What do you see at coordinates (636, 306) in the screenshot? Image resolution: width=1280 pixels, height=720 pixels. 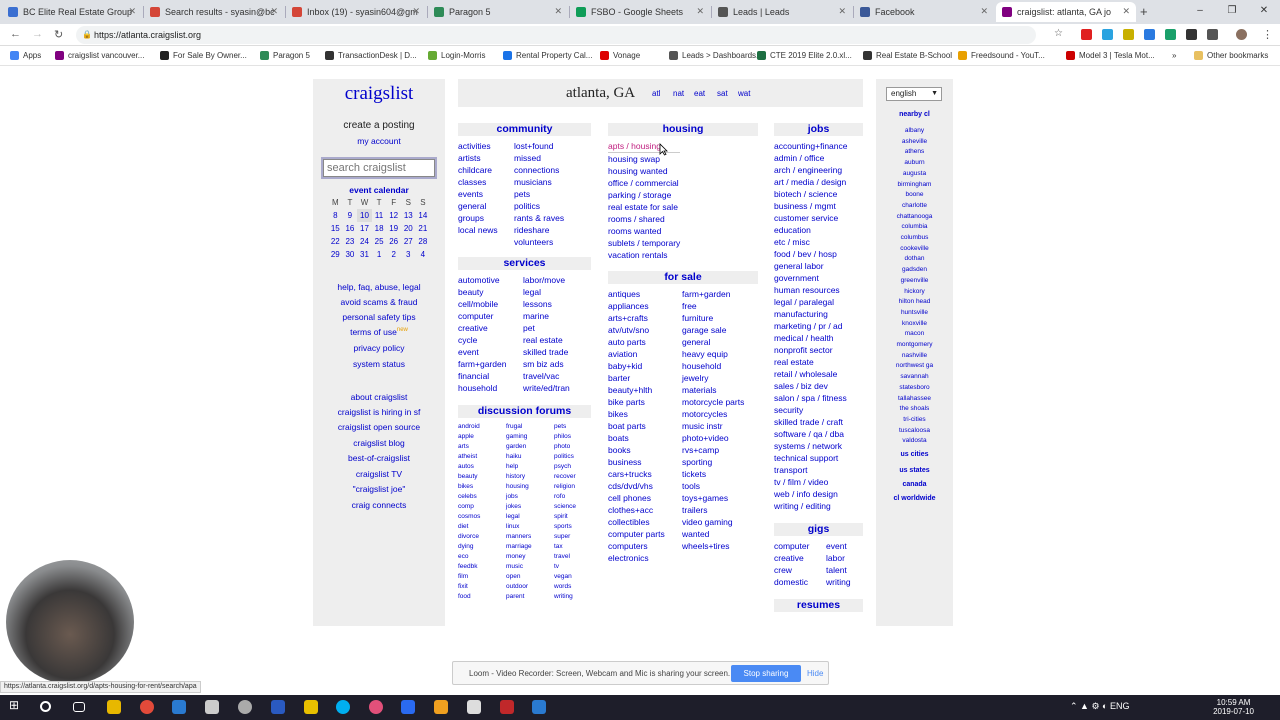 I see `for-sale-link: appliances` at bounding box center [636, 306].